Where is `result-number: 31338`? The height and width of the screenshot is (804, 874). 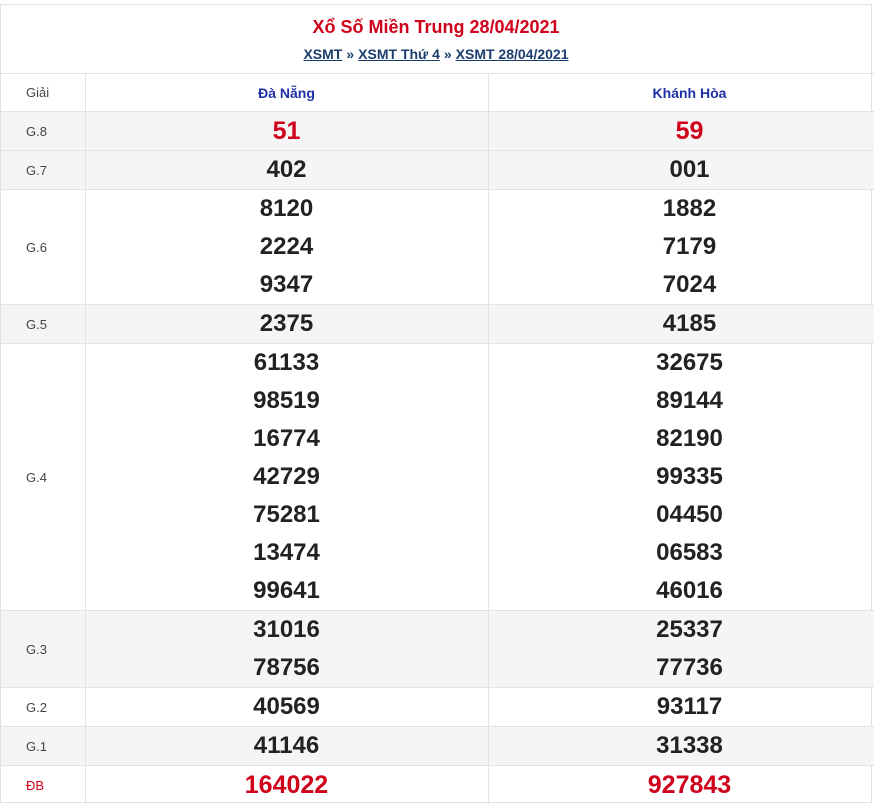 result-number: 31338 is located at coordinates (689, 745).